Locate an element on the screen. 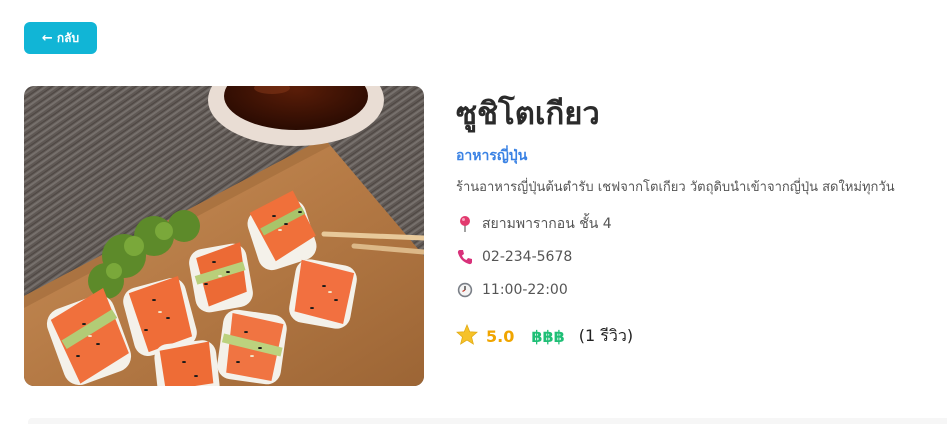 The image size is (947, 424). back-button: ← กลับ is located at coordinates (60, 38).